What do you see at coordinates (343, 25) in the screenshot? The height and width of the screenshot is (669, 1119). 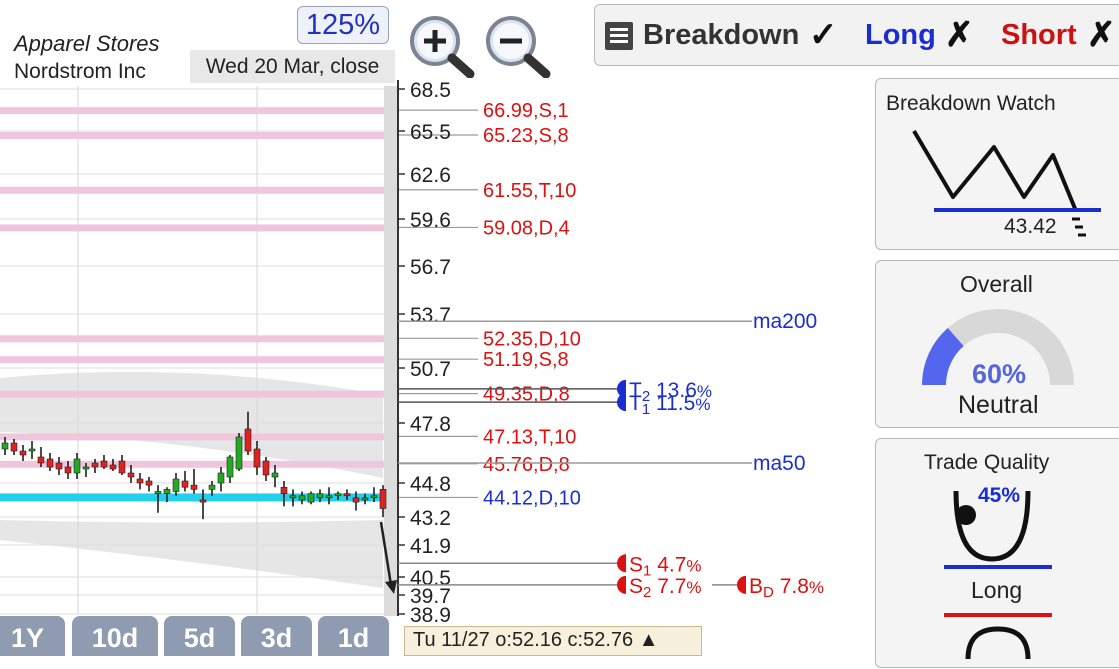 I see `zoom-level: 125%` at bounding box center [343, 25].